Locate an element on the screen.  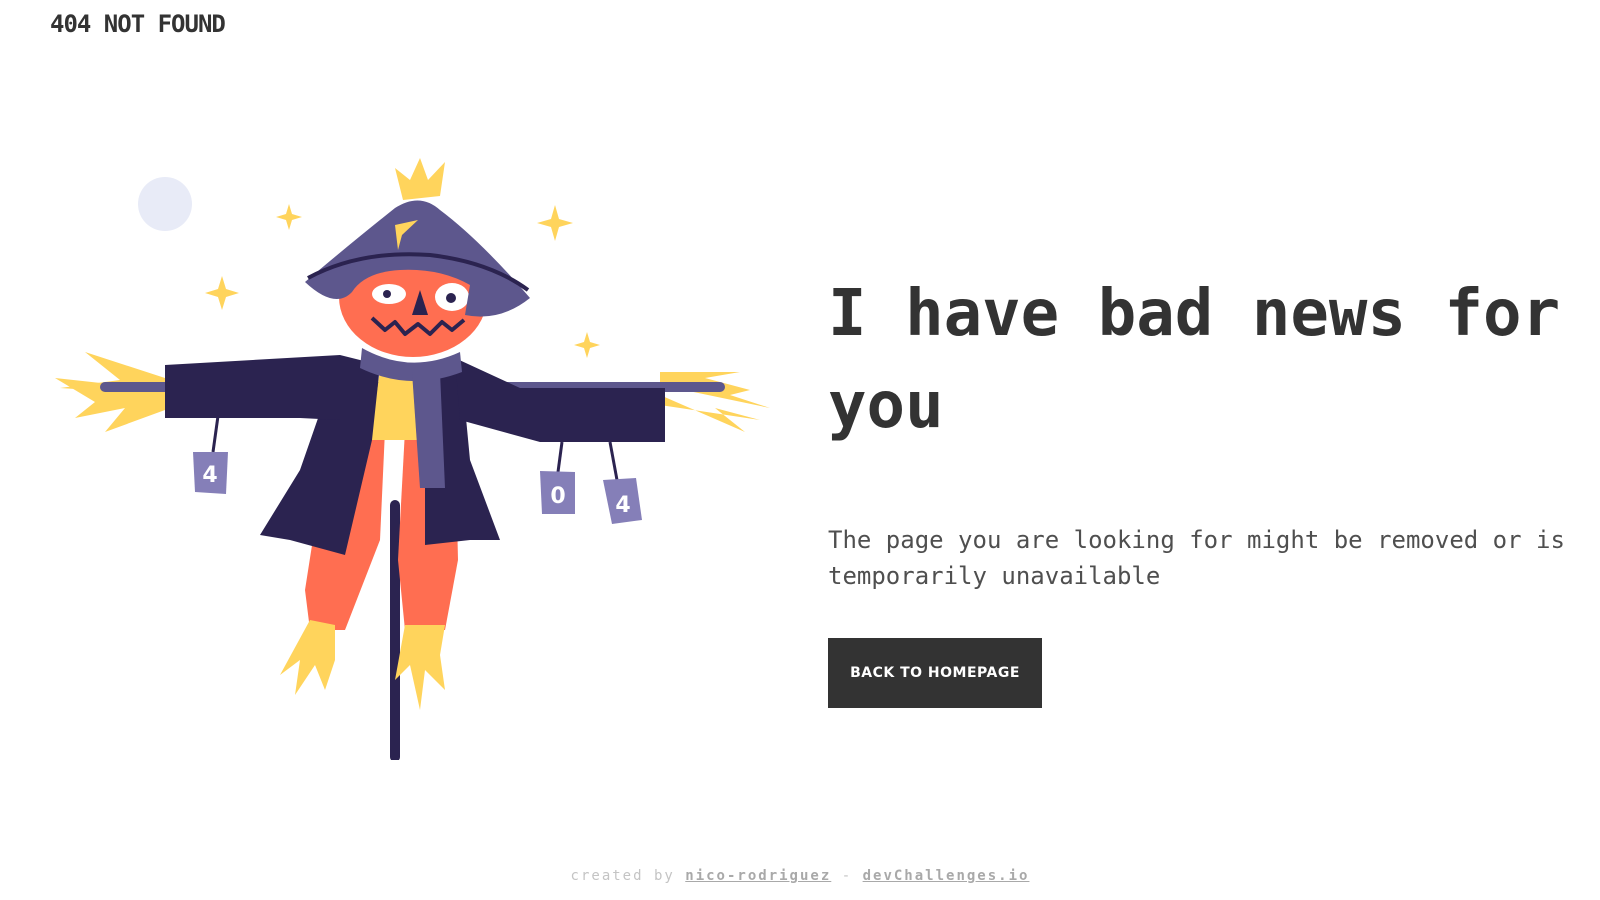
right-straw is located at coordinates (715, 402).